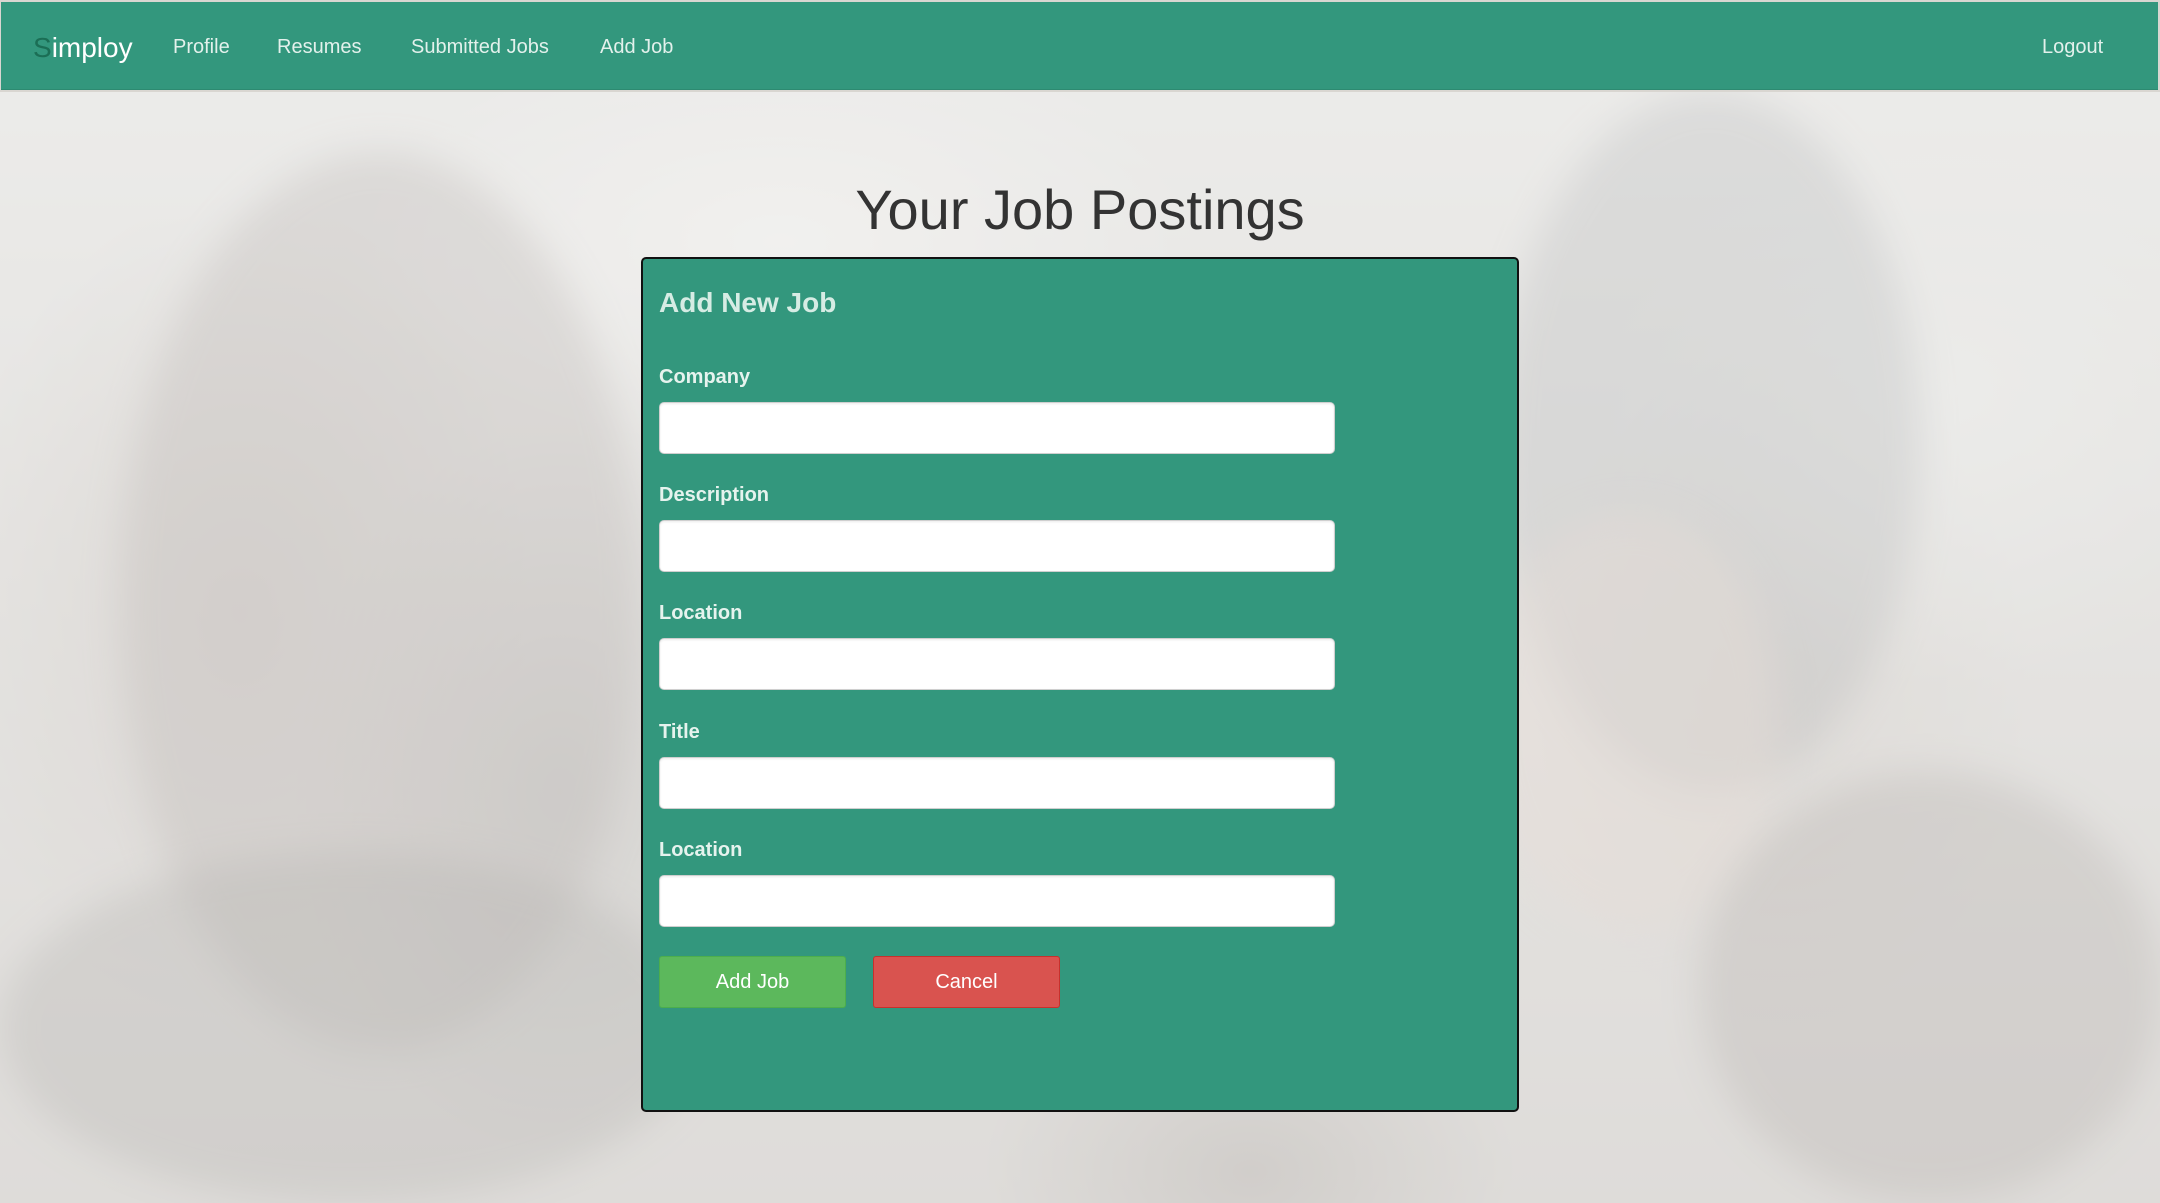  I want to click on company-input, so click(997, 428).